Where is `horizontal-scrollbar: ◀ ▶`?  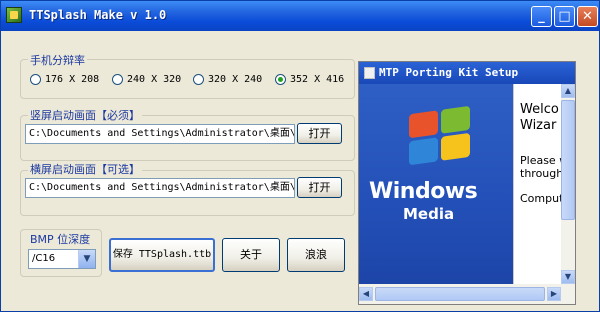
horizontal-scrollbar: ◀ ▶ is located at coordinates (467, 294).